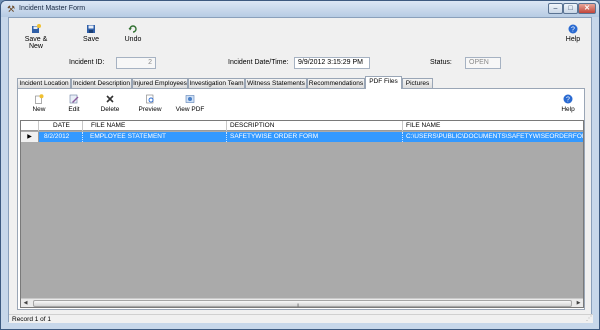 The width and height of the screenshot is (600, 330). I want to click on tab-witness-statements: Witness Statements, so click(276, 83).